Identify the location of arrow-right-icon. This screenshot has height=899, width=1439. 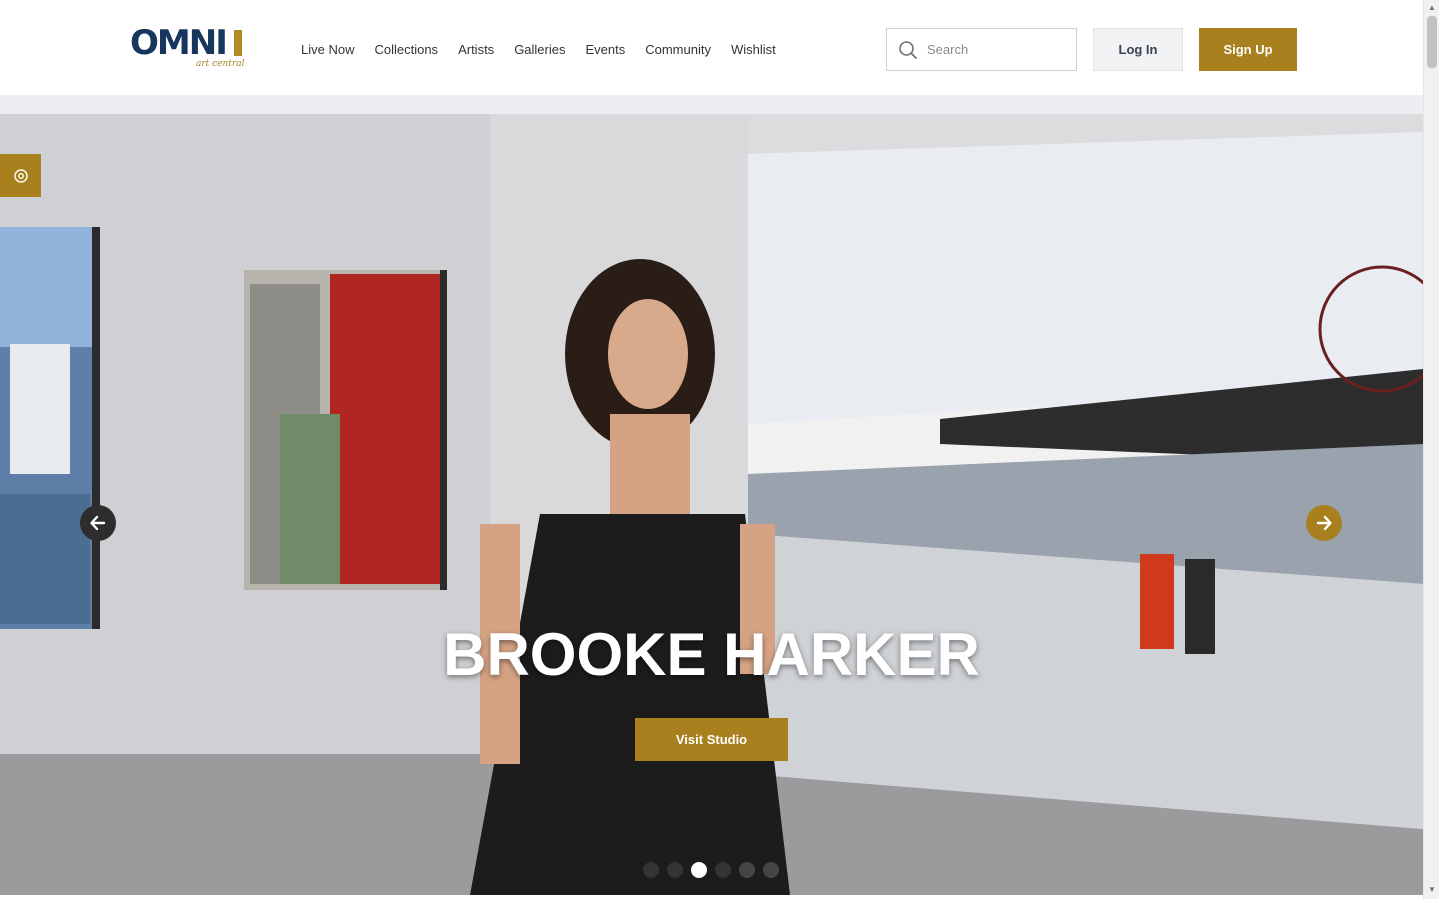
(1324, 523).